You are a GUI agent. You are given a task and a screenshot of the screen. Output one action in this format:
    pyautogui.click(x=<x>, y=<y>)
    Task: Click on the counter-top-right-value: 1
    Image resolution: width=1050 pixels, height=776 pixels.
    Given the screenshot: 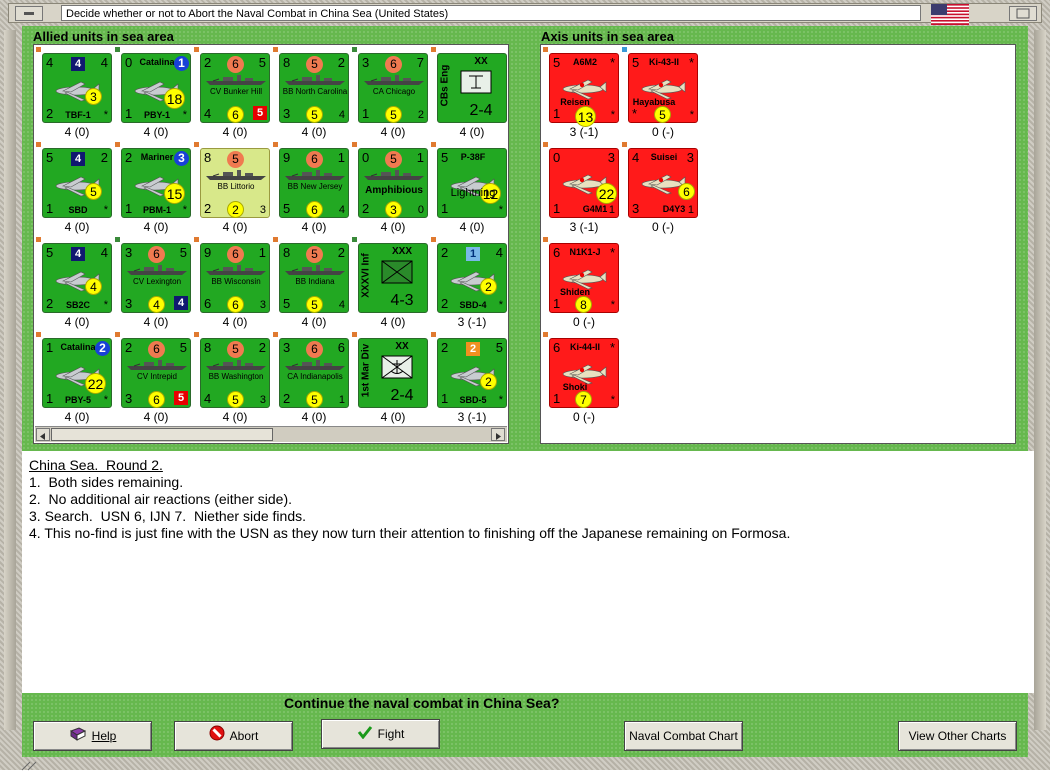 What is the action you would take?
    pyautogui.click(x=420, y=157)
    